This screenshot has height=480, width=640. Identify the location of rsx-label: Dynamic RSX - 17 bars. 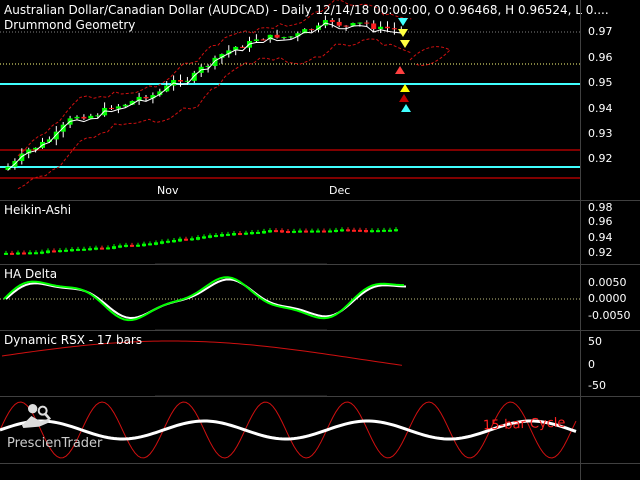
(73, 340).